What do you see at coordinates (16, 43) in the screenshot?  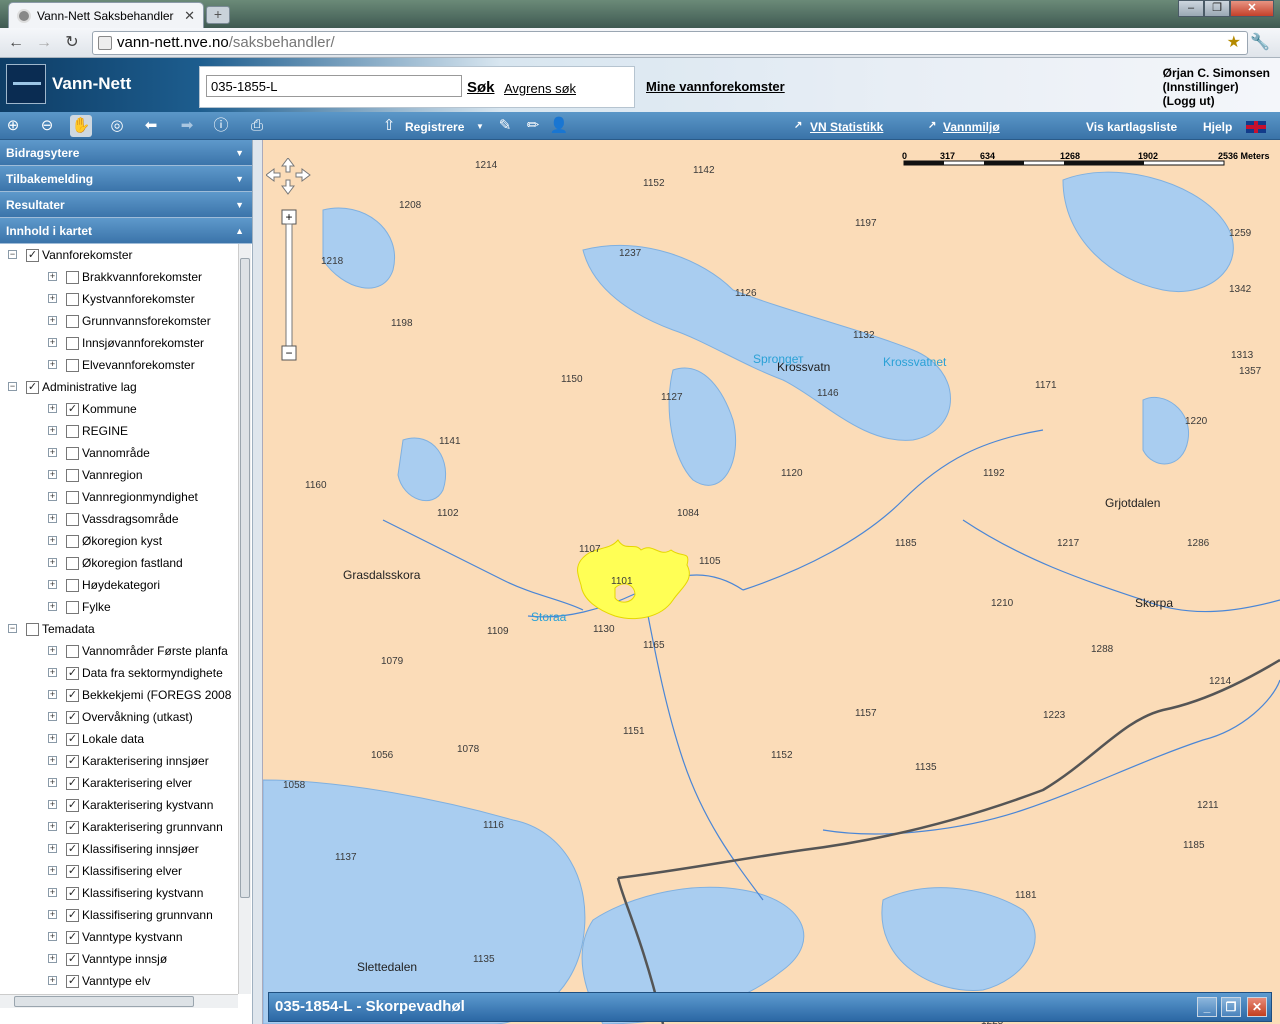 I see `back-icon: ←` at bounding box center [16, 43].